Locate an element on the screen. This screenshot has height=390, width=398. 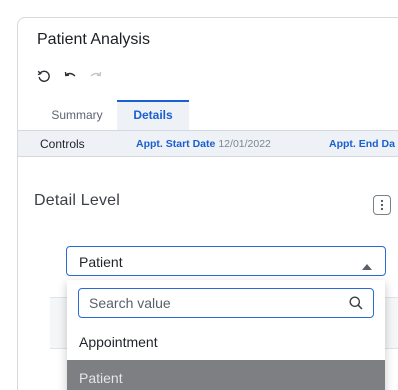
search-field is located at coordinates (226, 303).